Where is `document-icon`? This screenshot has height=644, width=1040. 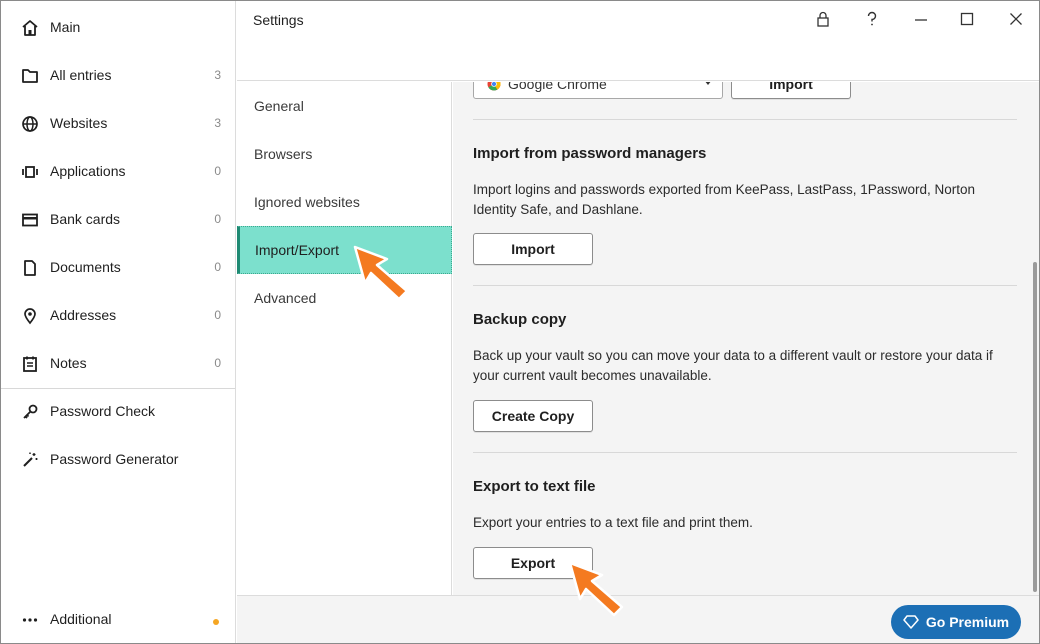 document-icon is located at coordinates (30, 268).